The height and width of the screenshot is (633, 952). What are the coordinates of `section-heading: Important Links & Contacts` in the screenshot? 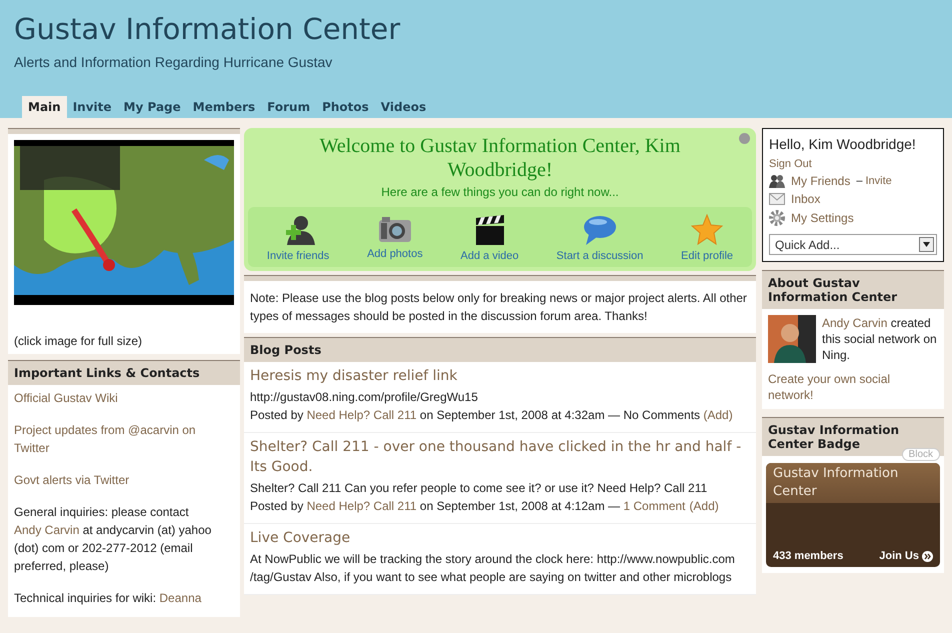 It's located at (124, 372).